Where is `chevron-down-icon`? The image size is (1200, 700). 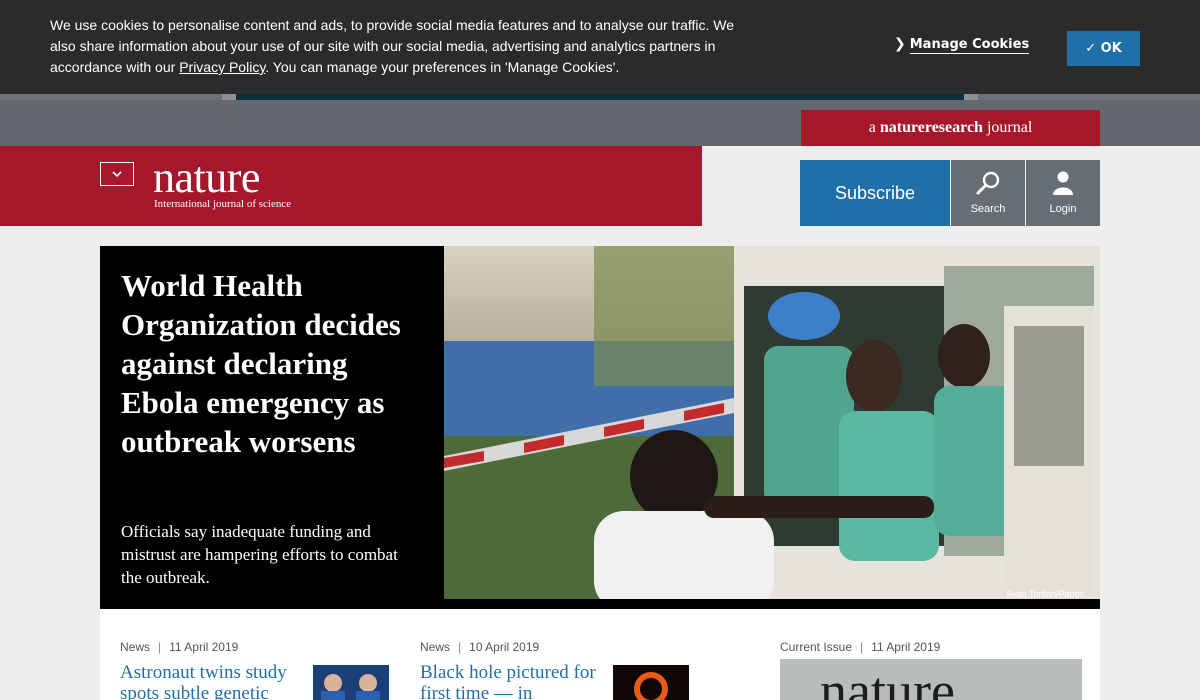
chevron-down-icon is located at coordinates (117, 174).